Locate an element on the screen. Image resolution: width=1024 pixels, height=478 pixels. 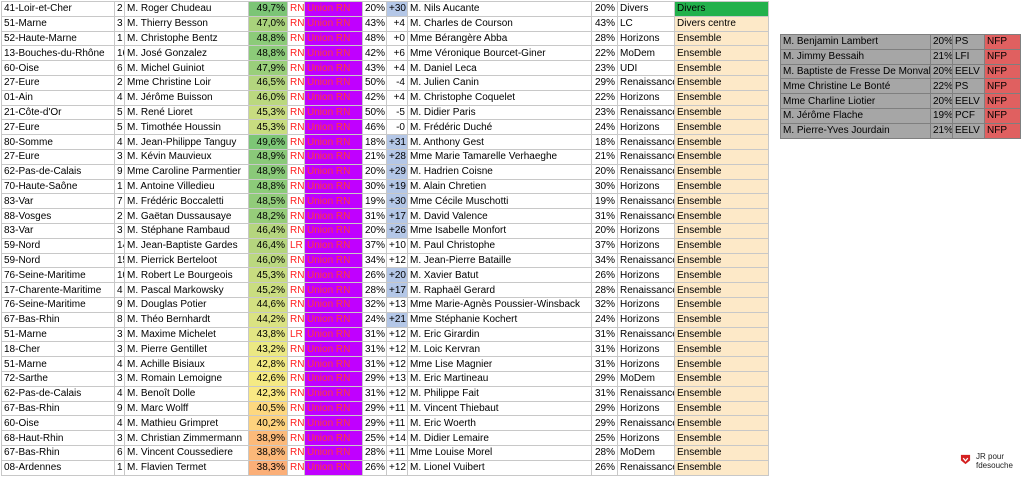
dept-cell: 18-Cher is located at coordinates (58, 349).